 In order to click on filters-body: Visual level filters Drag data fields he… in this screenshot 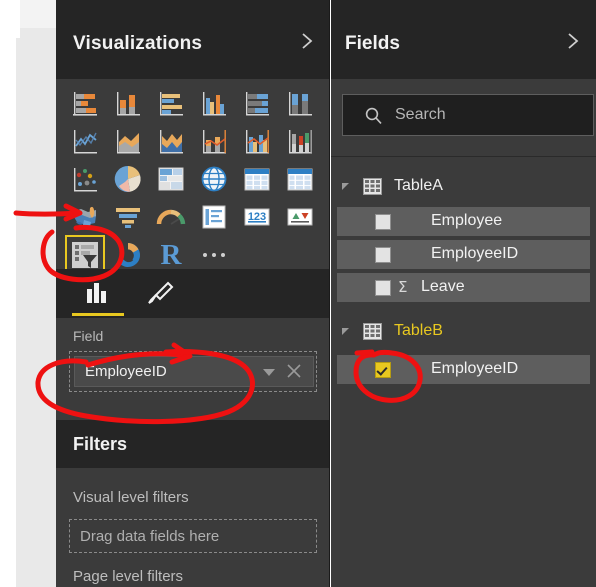, I will do `click(193, 527)`.